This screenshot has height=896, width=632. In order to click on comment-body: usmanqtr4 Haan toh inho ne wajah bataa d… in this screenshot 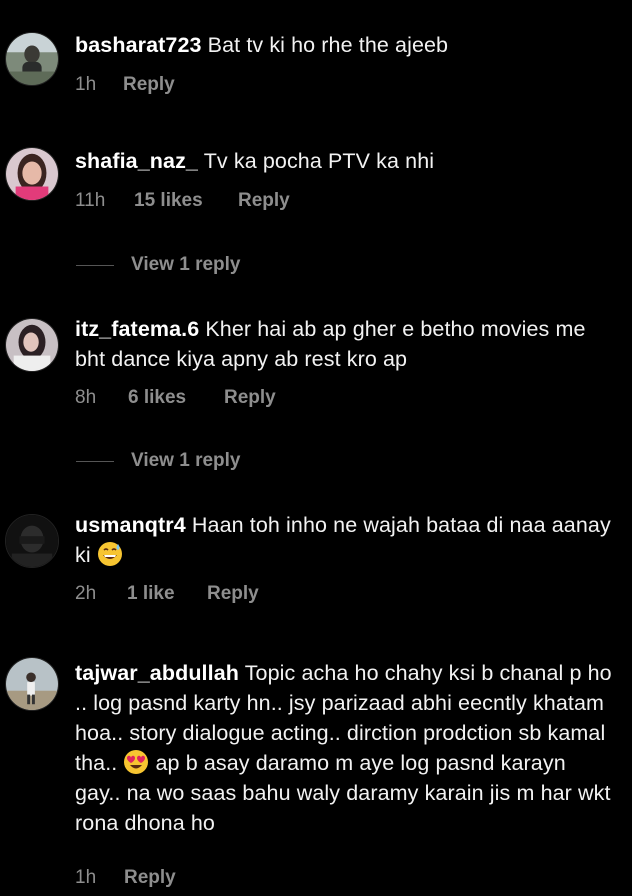, I will do `click(345, 540)`.